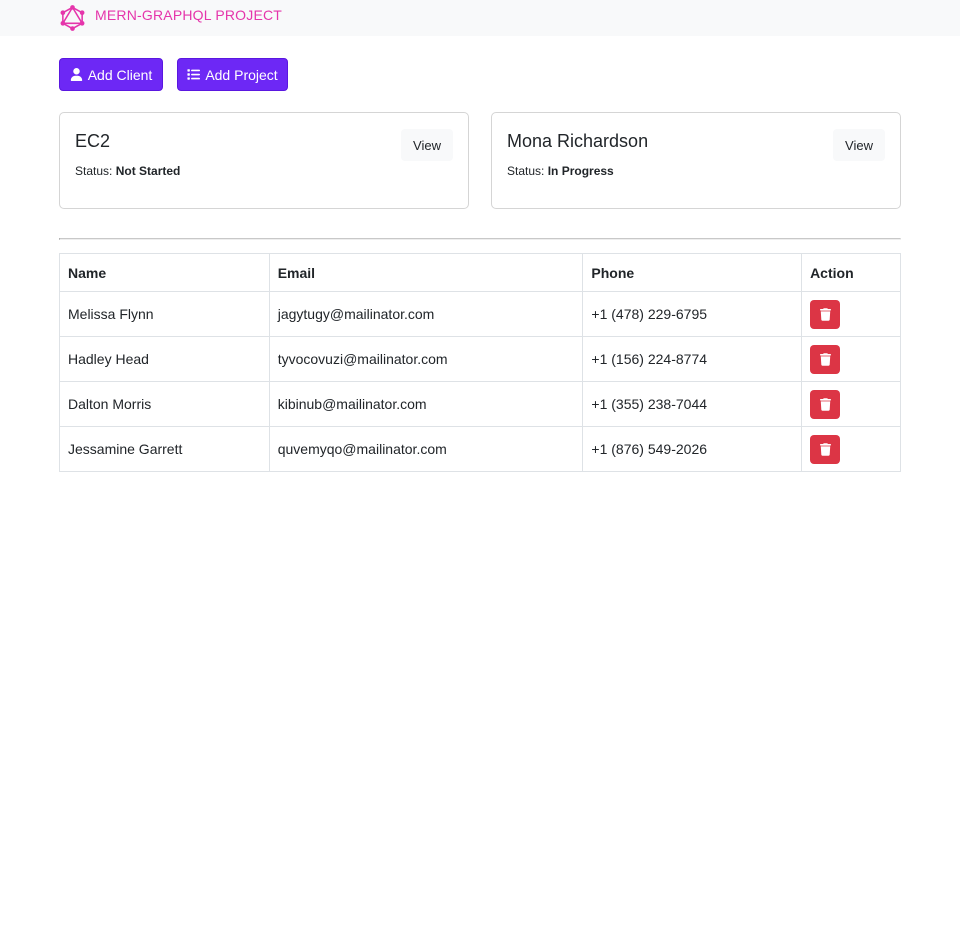 This screenshot has height=936, width=960. Describe the element at coordinates (851, 272) in the screenshot. I see `column-header-action: Action` at that location.